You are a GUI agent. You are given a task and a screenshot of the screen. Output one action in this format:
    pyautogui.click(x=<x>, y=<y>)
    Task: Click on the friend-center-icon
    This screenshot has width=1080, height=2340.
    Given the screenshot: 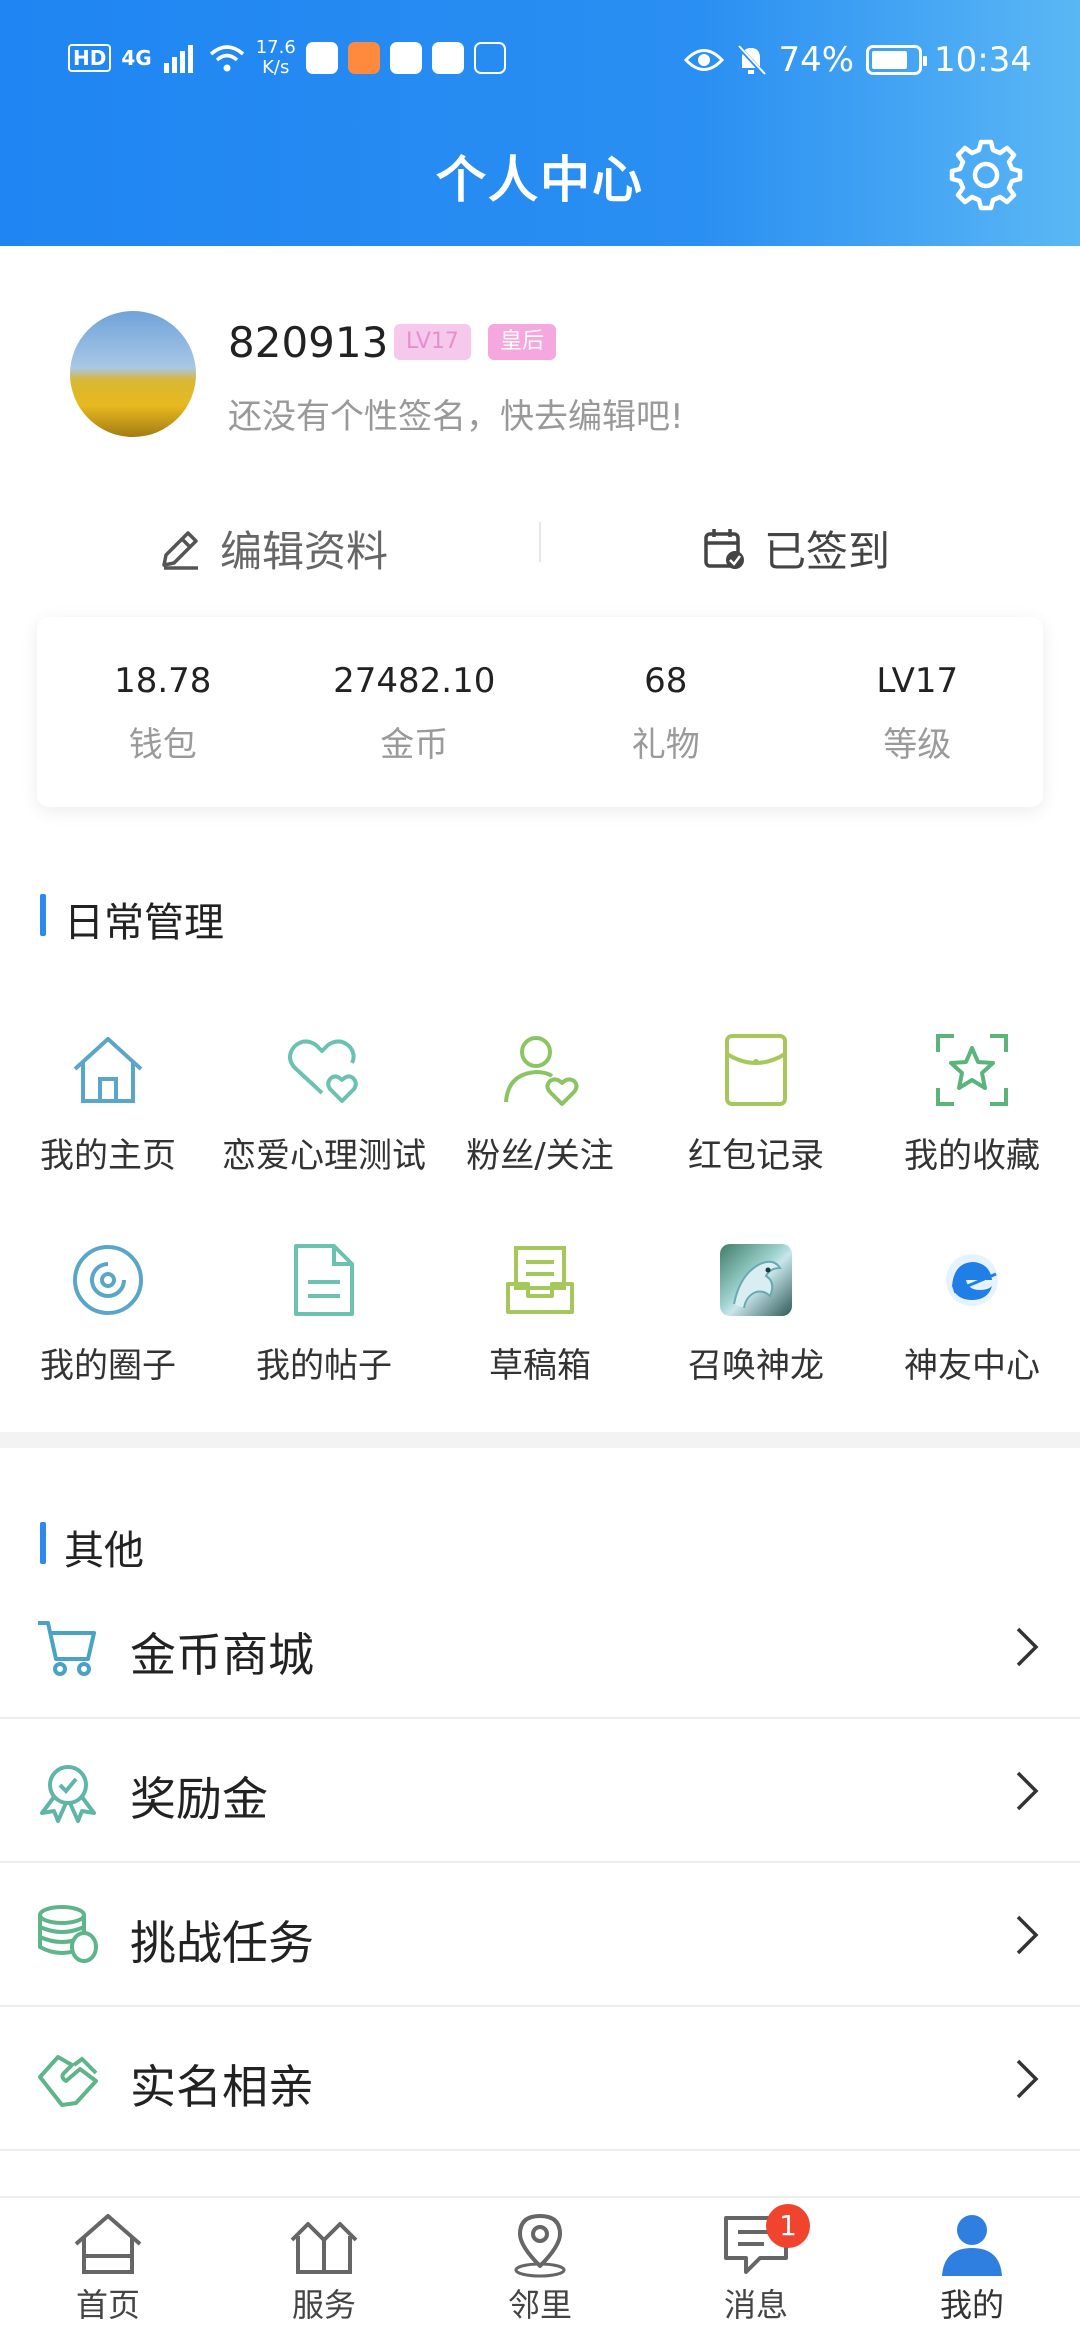 What is the action you would take?
    pyautogui.click(x=972, y=1280)
    